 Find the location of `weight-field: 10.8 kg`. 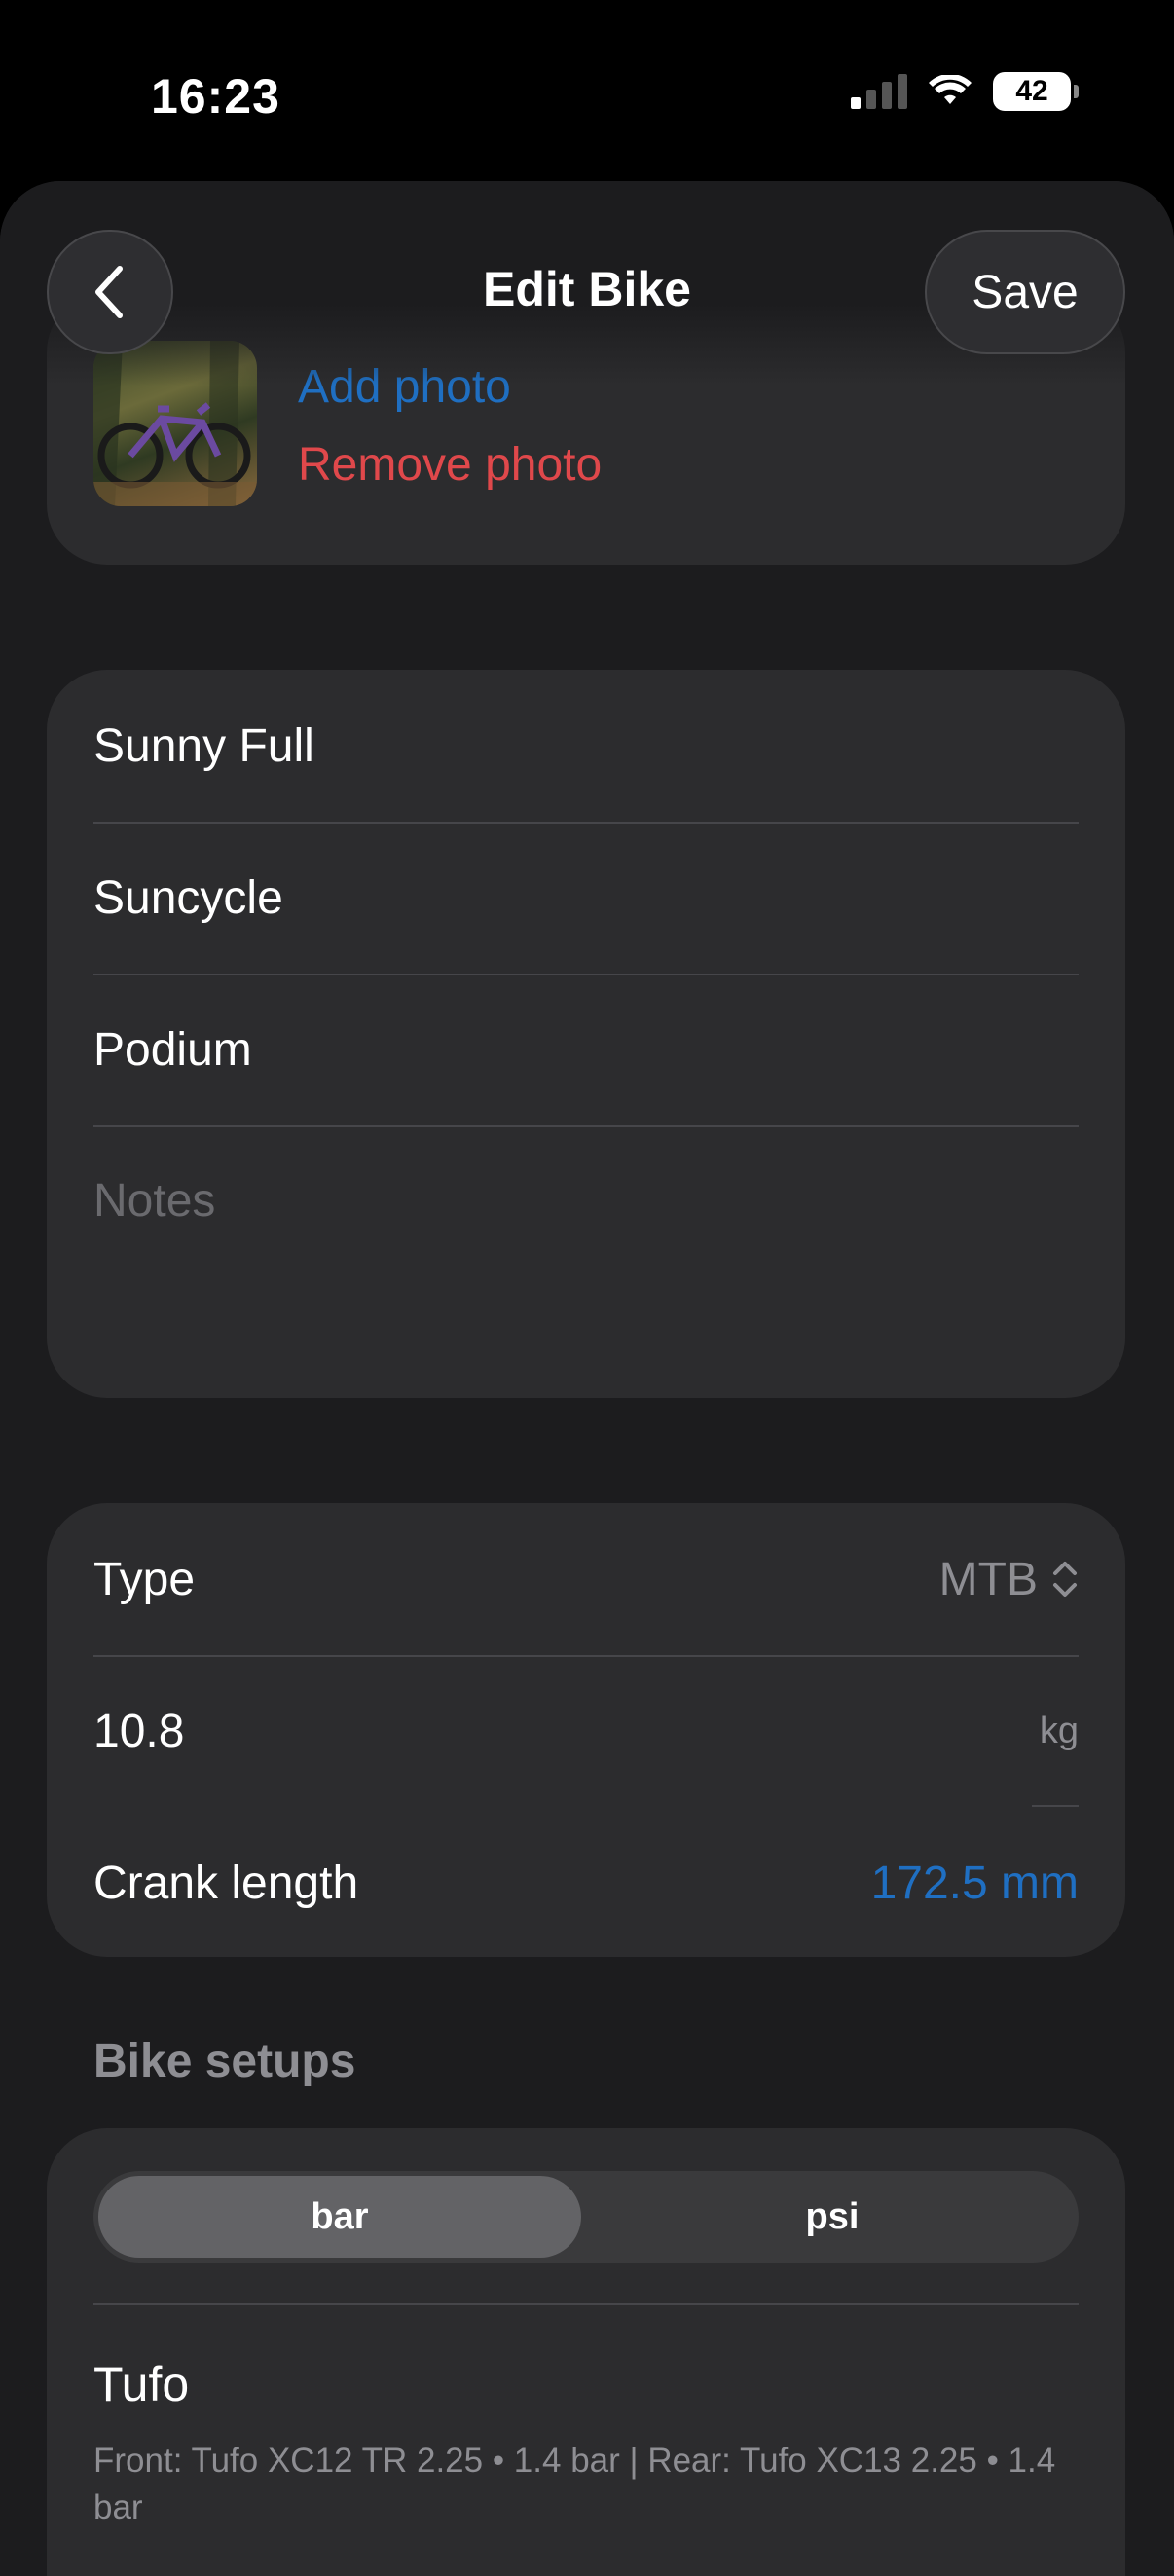

weight-field: 10.8 kg is located at coordinates (586, 1731).